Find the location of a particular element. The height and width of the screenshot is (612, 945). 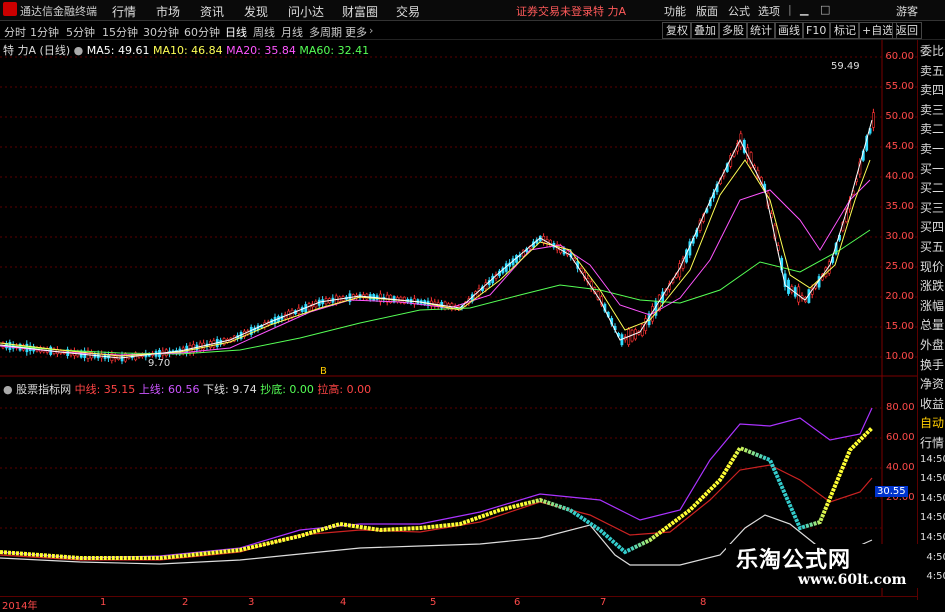

menu-jiaoyi: 交易 is located at coordinates (408, 11).